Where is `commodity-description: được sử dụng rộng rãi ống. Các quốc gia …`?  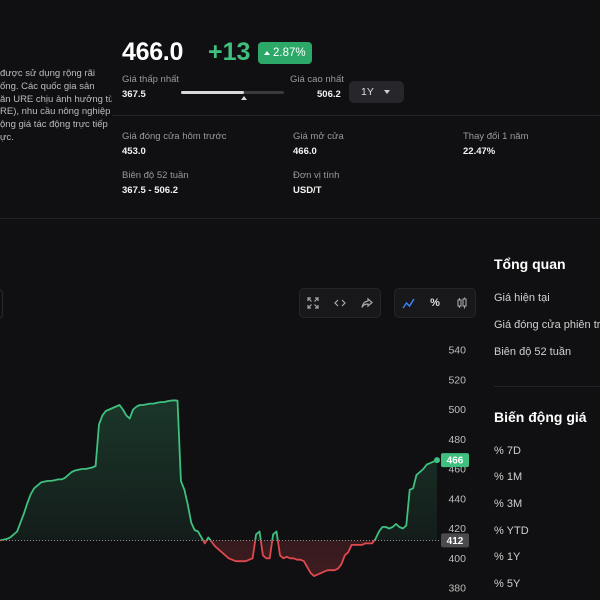 commodity-description: được sử dụng rộng rãi ống. Các quốc gia … is located at coordinates (56, 106).